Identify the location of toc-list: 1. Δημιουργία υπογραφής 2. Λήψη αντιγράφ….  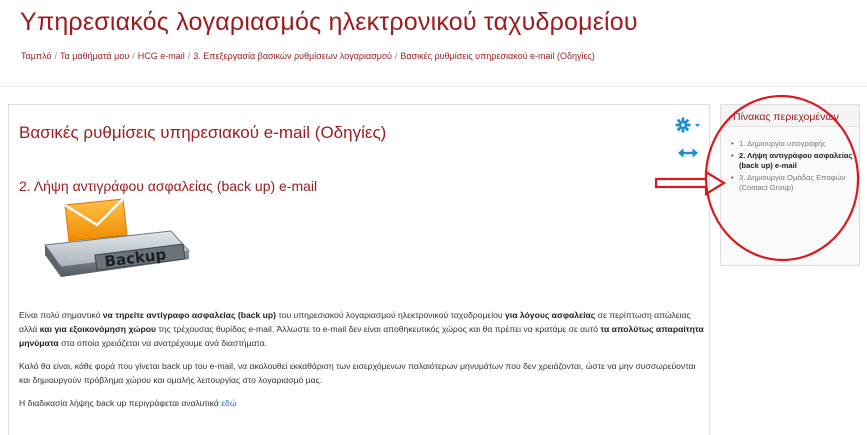
(790, 160).